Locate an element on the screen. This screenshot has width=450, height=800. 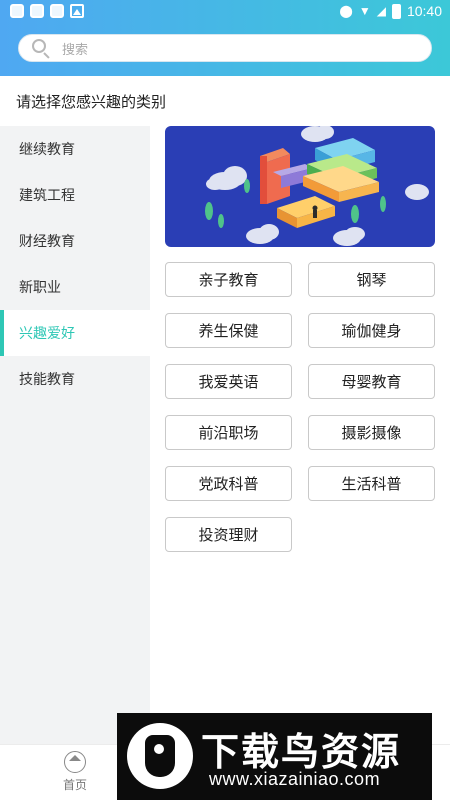
sidebar-item-label: 建筑工程 is located at coordinates (47, 196).